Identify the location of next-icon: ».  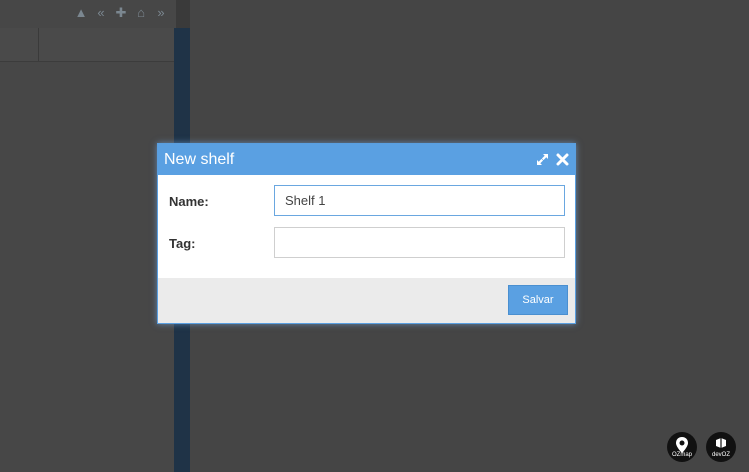
(161, 12).